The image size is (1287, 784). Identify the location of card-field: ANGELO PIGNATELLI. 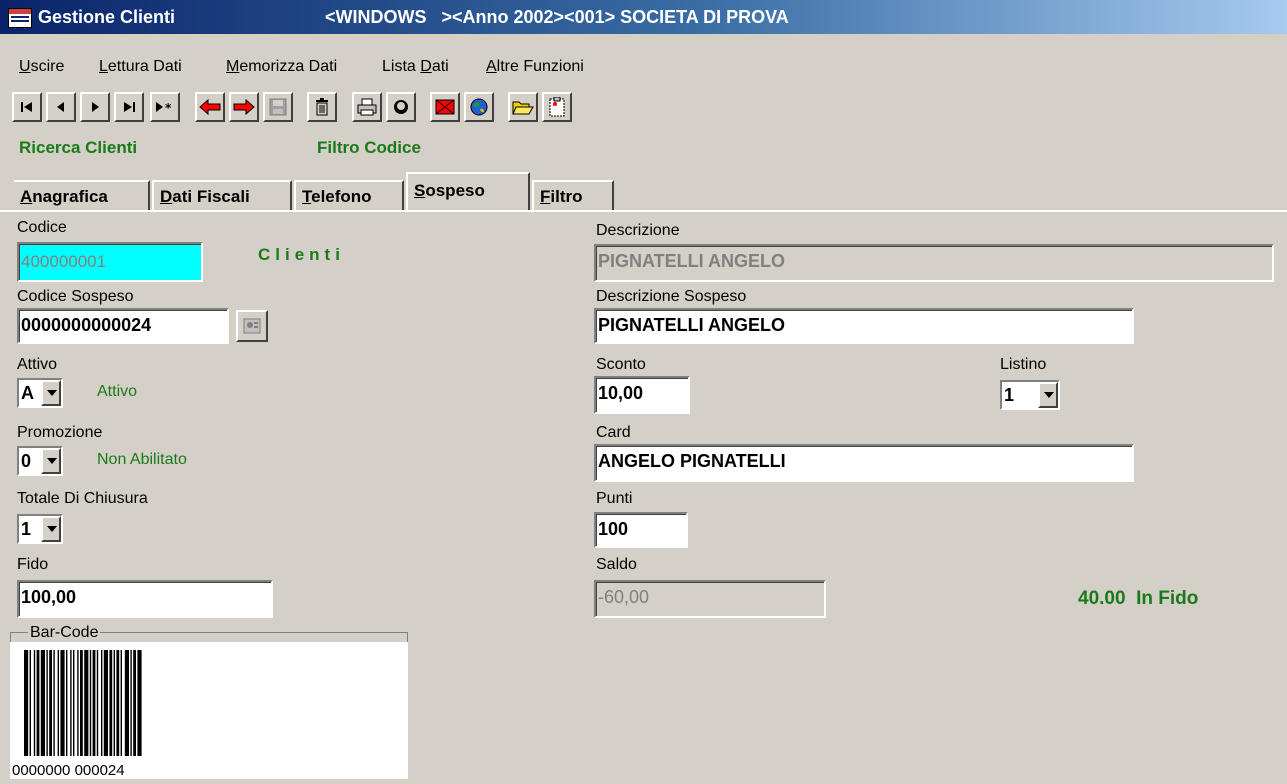
(864, 463).